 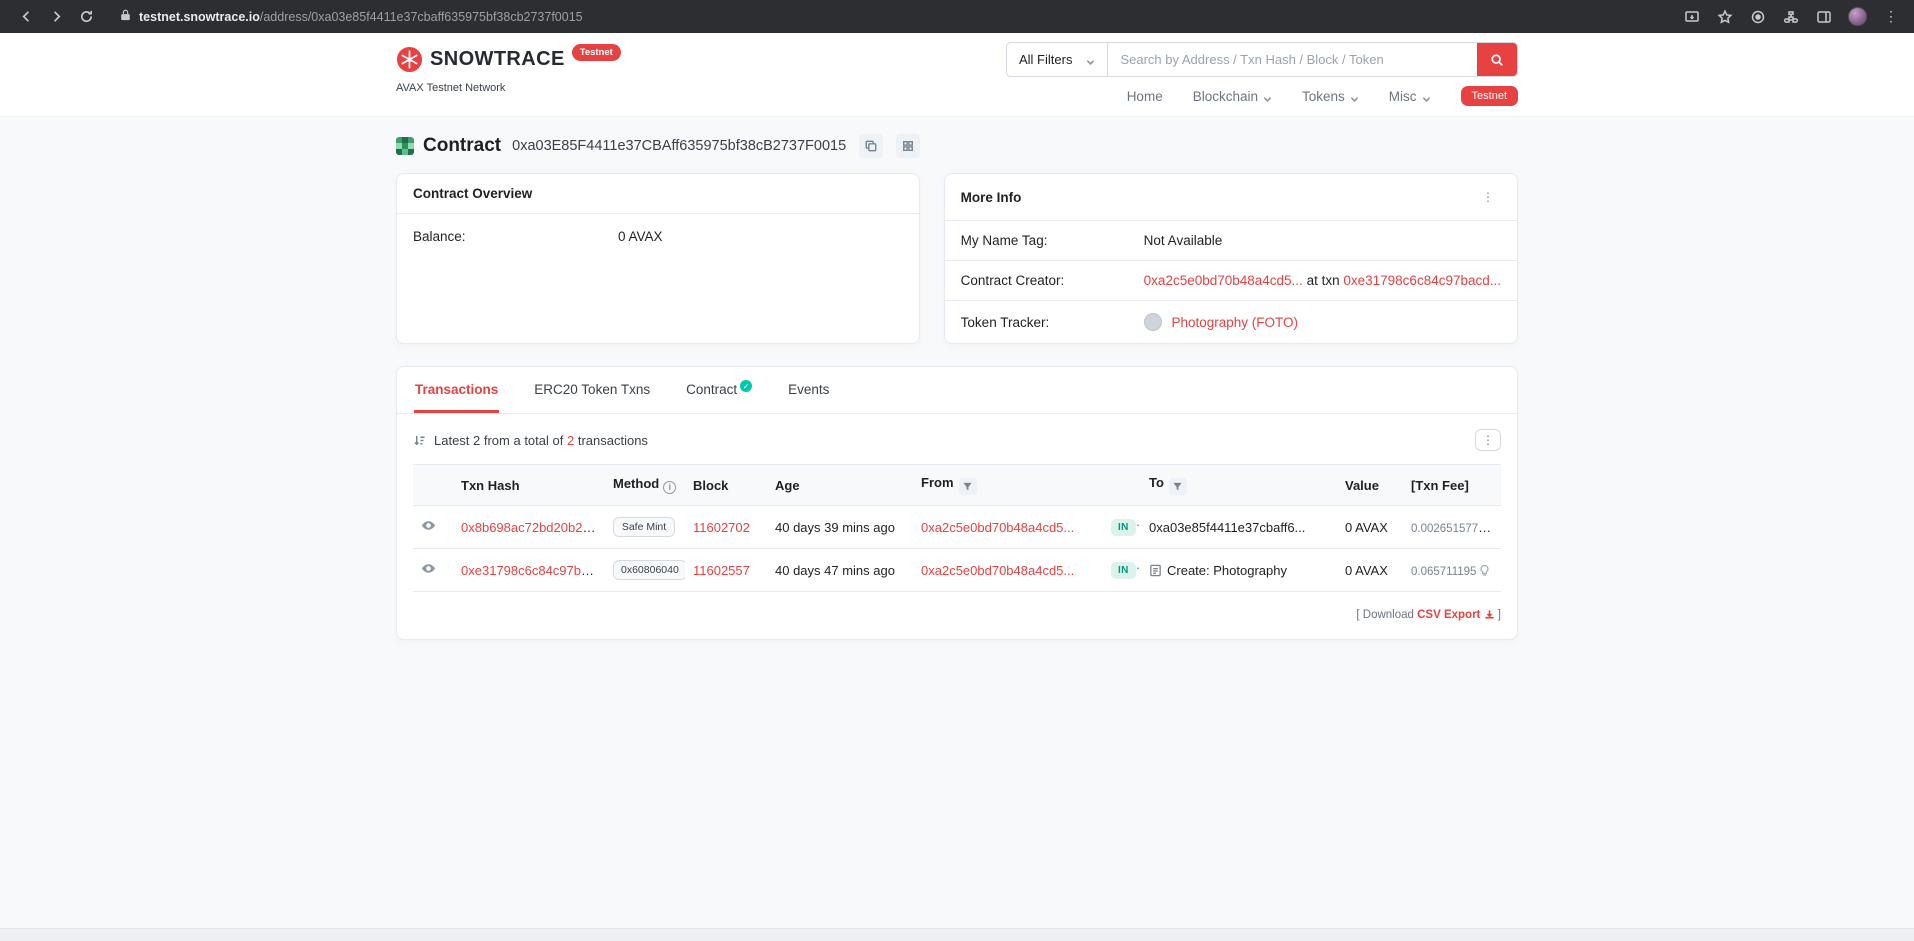 I want to click on nav-item-home: Home, so click(x=1145, y=96).